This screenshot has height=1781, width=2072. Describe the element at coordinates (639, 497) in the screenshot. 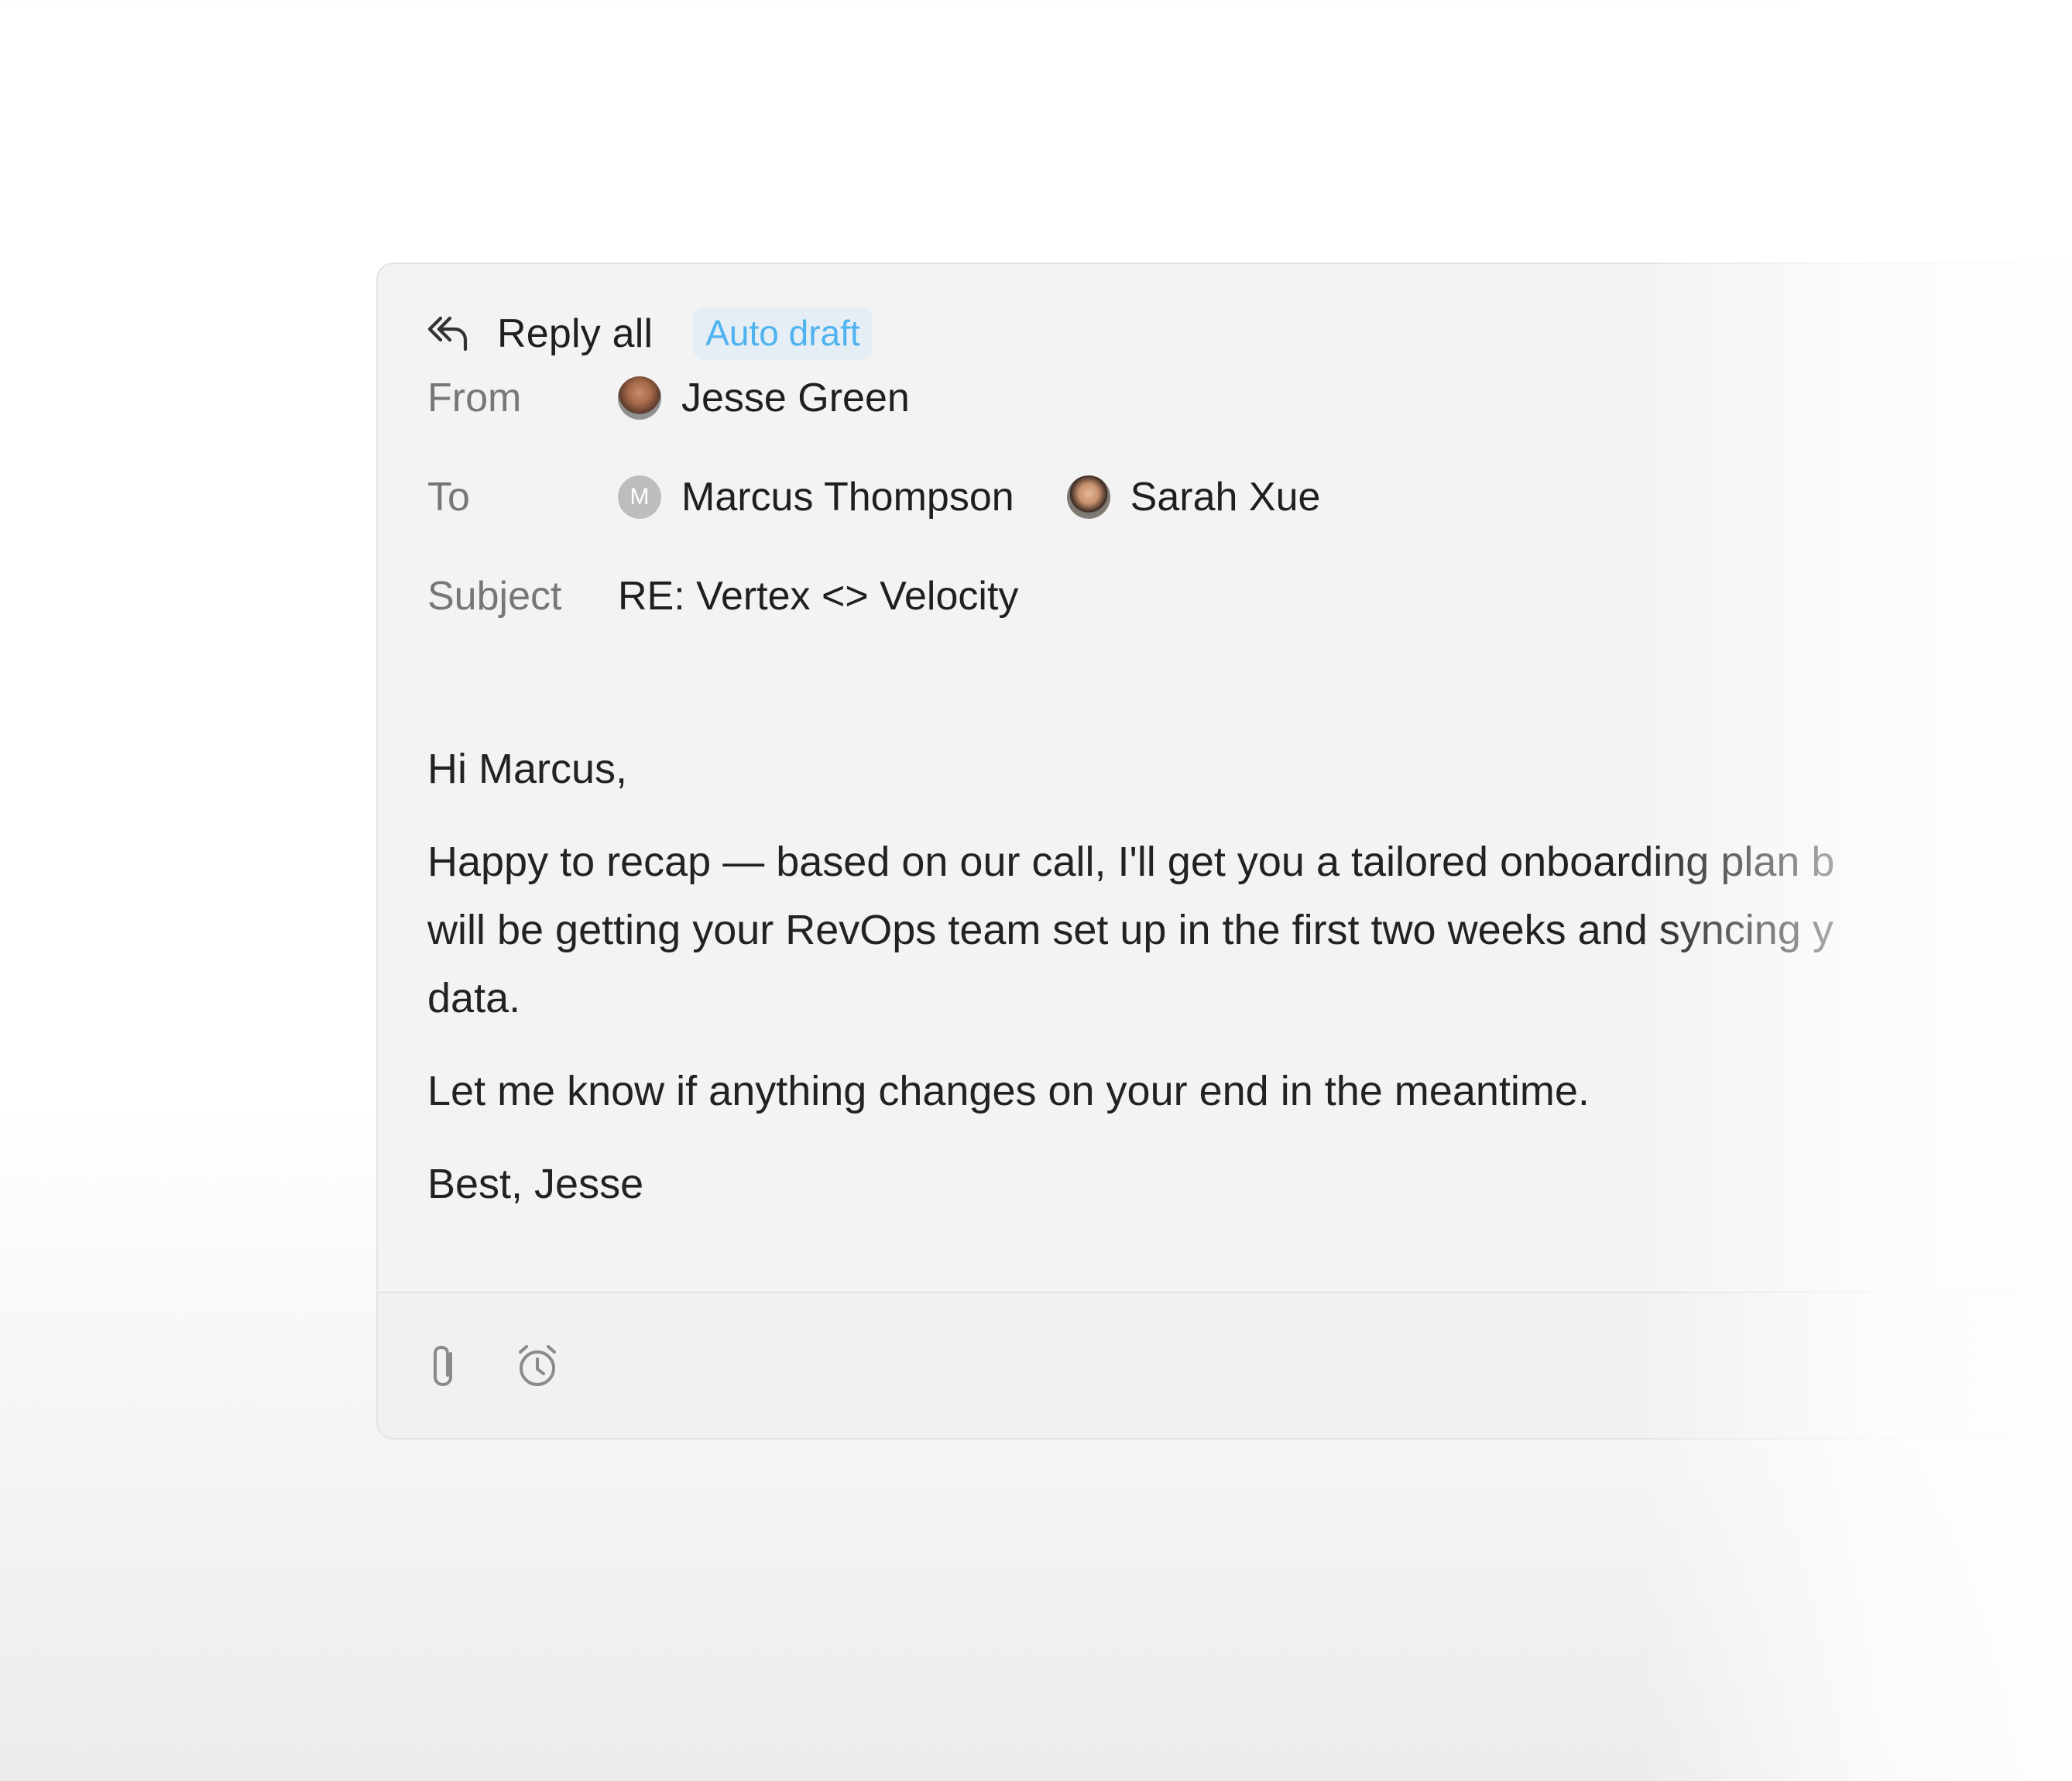

I see `avatar: M` at that location.